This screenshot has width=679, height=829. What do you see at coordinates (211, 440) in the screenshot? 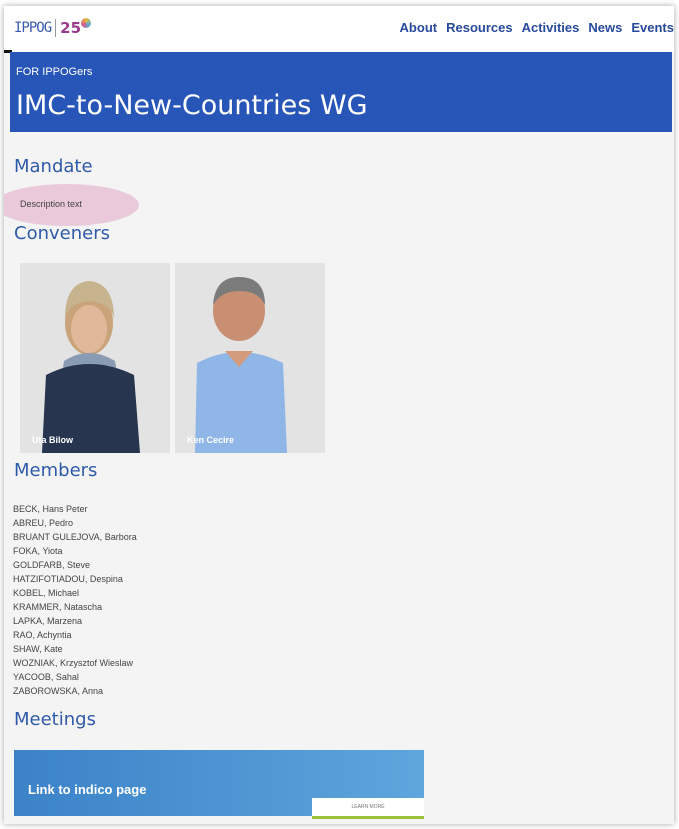
I see `convener-name: Ken Cecire` at bounding box center [211, 440].